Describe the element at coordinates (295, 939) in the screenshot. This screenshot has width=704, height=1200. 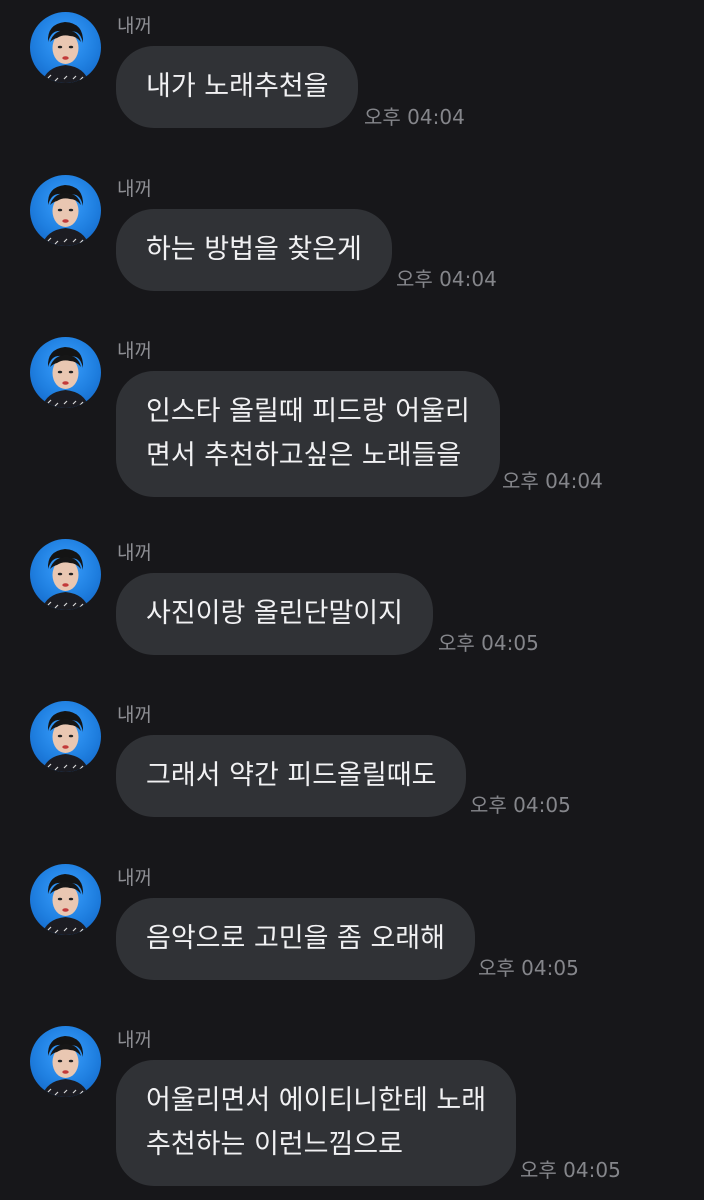
I see `message-bubble: 음악으로 고민을 좀 오래해` at that location.